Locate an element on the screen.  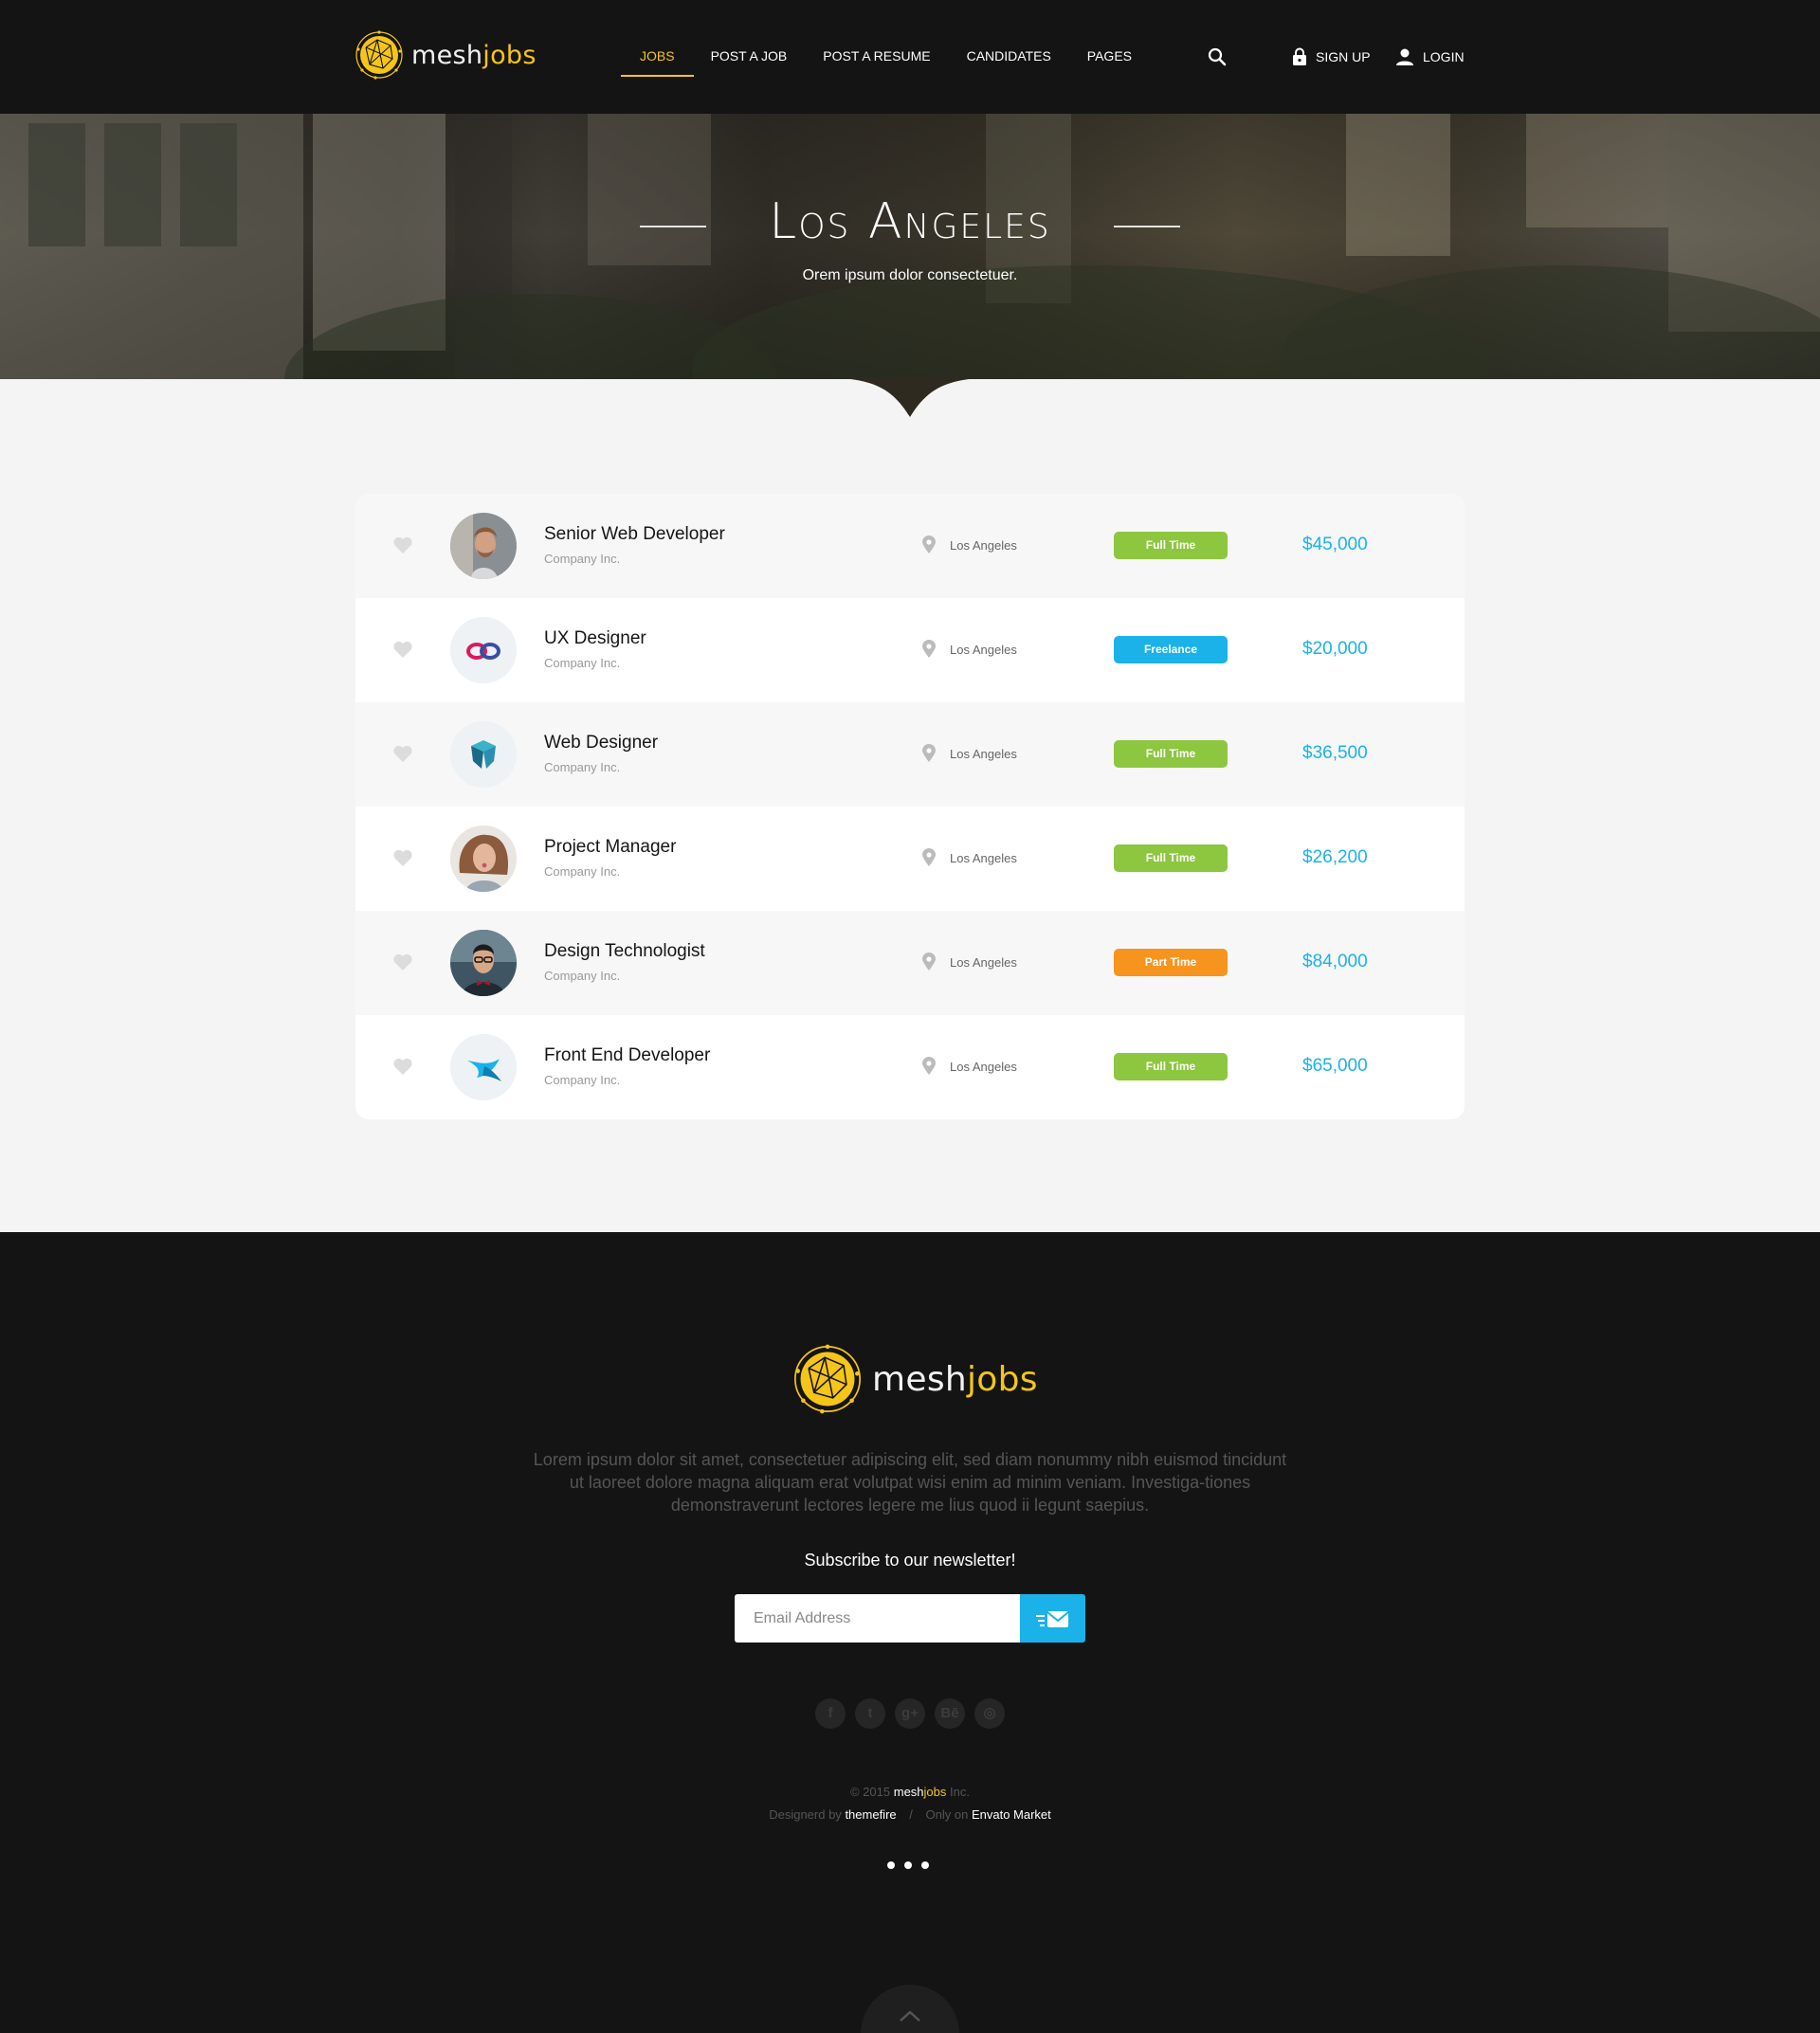
man-bowtie-photo-icon is located at coordinates (483, 963).